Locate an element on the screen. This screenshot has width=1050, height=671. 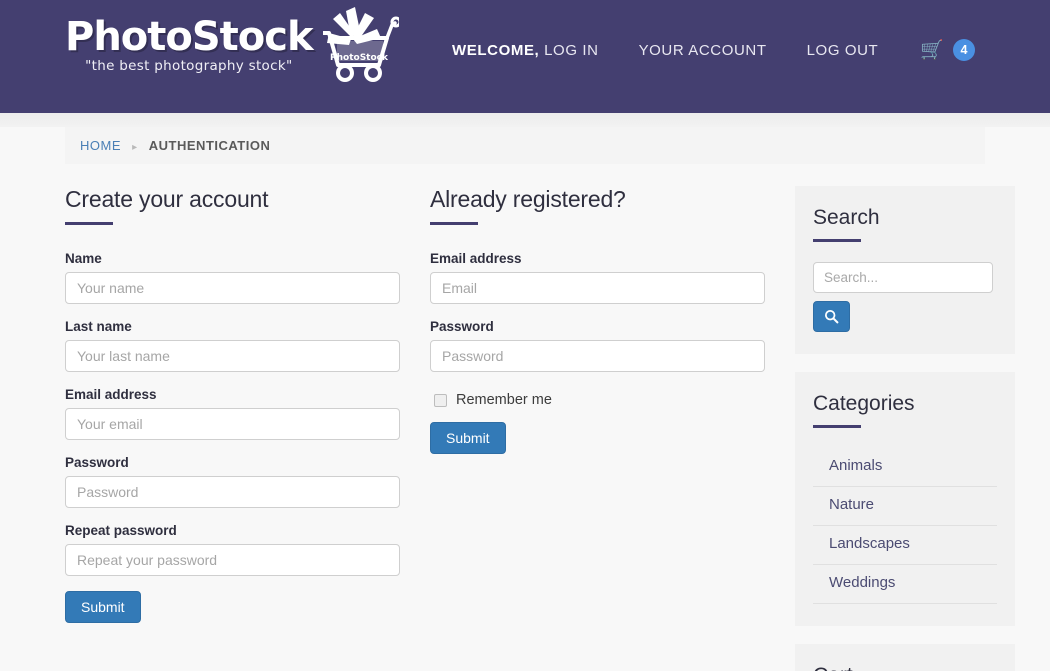
cart-widget-title: Cart is located at coordinates (905, 667).